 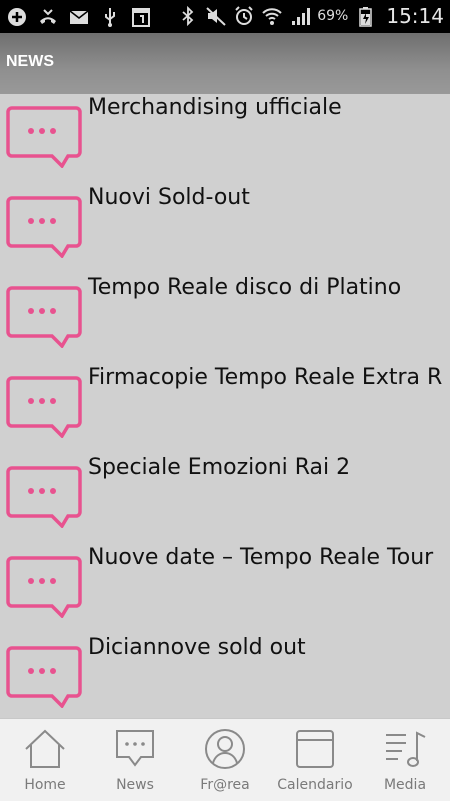 What do you see at coordinates (245, 287) in the screenshot?
I see `news-item-title: Tempo Reale disco di Platino` at bounding box center [245, 287].